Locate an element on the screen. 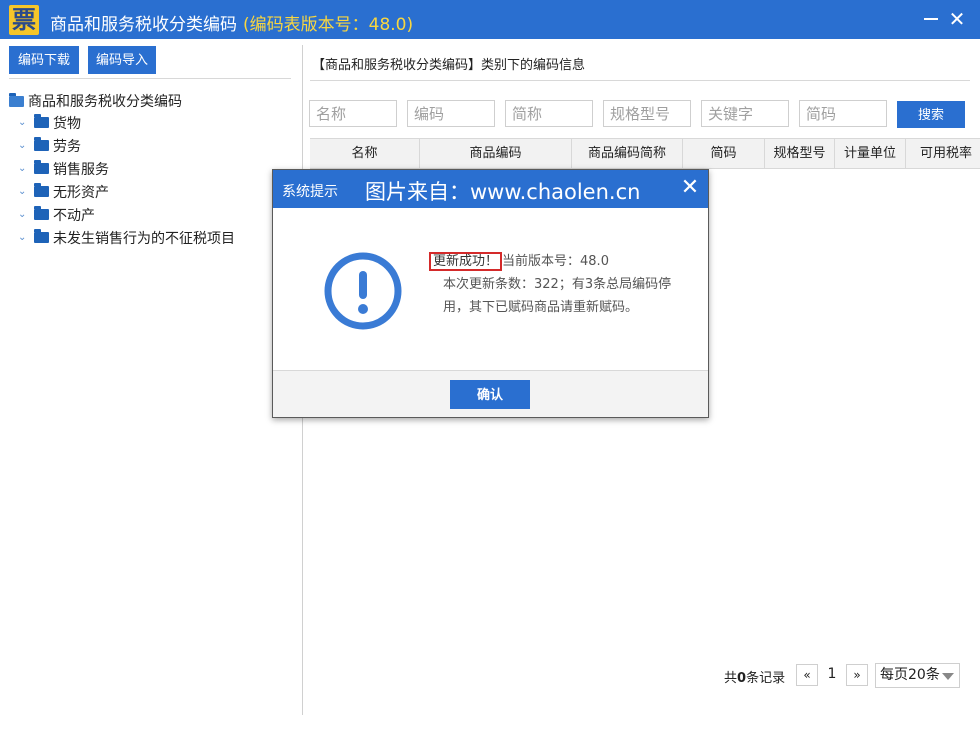 The image size is (980, 737). minimize-icon is located at coordinates (931, 19).